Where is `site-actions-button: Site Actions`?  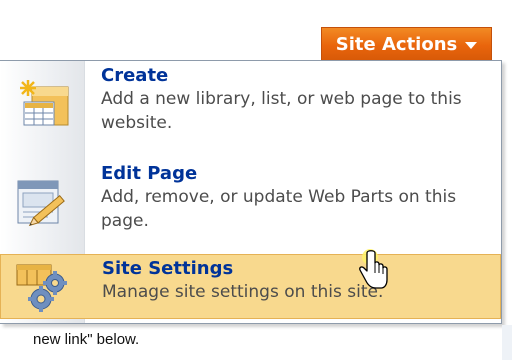 site-actions-button: Site Actions is located at coordinates (406, 43).